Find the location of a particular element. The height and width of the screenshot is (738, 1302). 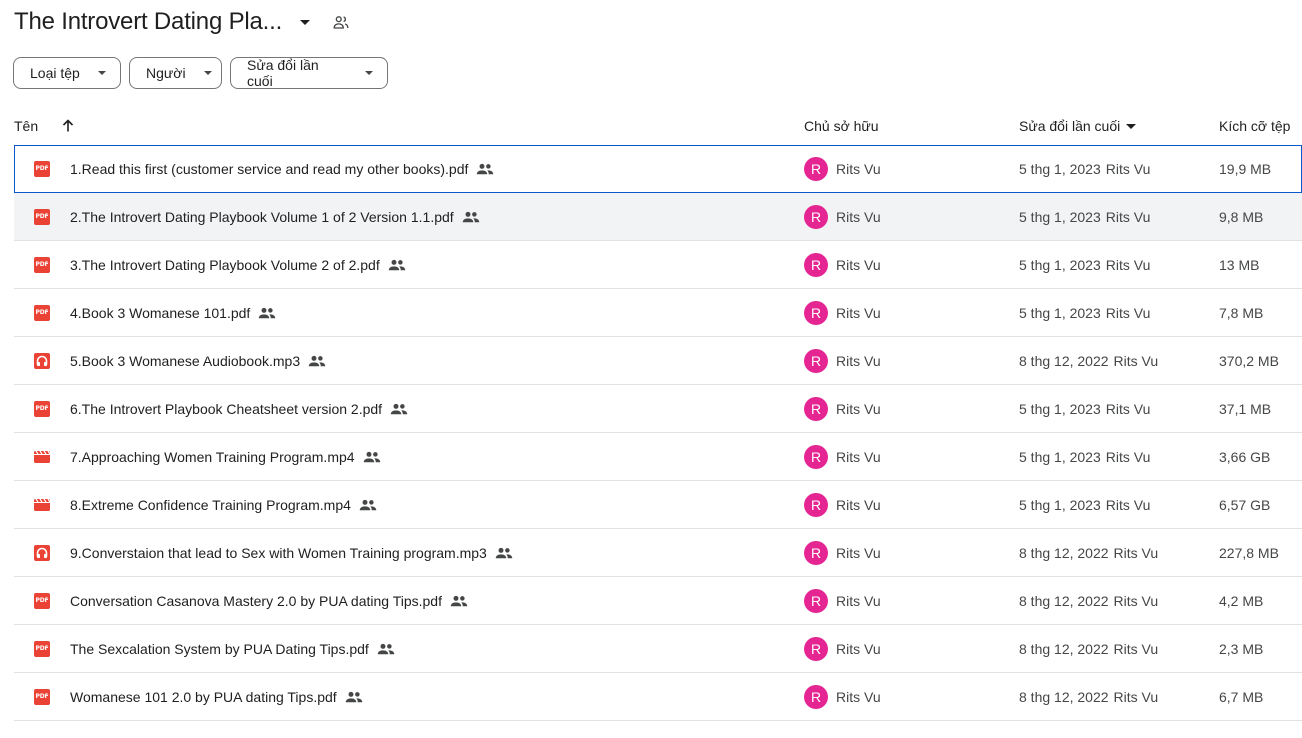

column-header-name: Tên is located at coordinates (26, 126).